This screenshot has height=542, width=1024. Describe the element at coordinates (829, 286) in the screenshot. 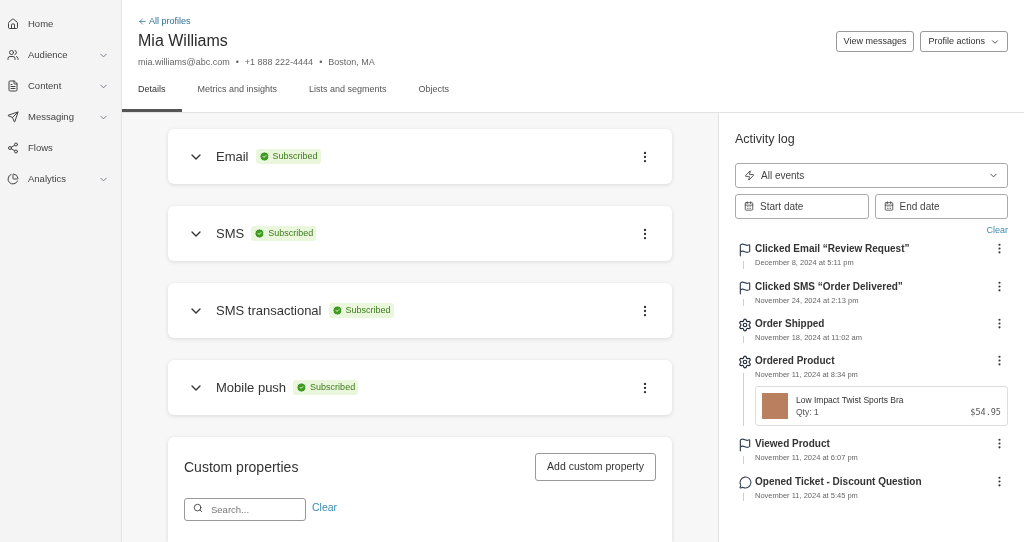

I see `event-title: Clicked SMS “Order Delivered”` at that location.